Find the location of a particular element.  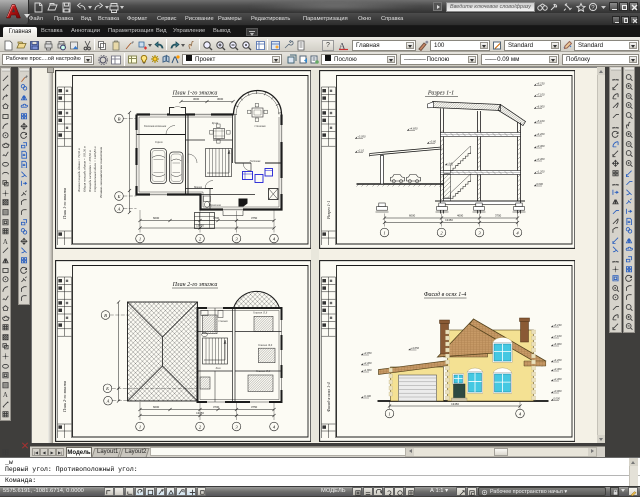

svg-text: Топочная котельная is located at coordinates (154, 126).